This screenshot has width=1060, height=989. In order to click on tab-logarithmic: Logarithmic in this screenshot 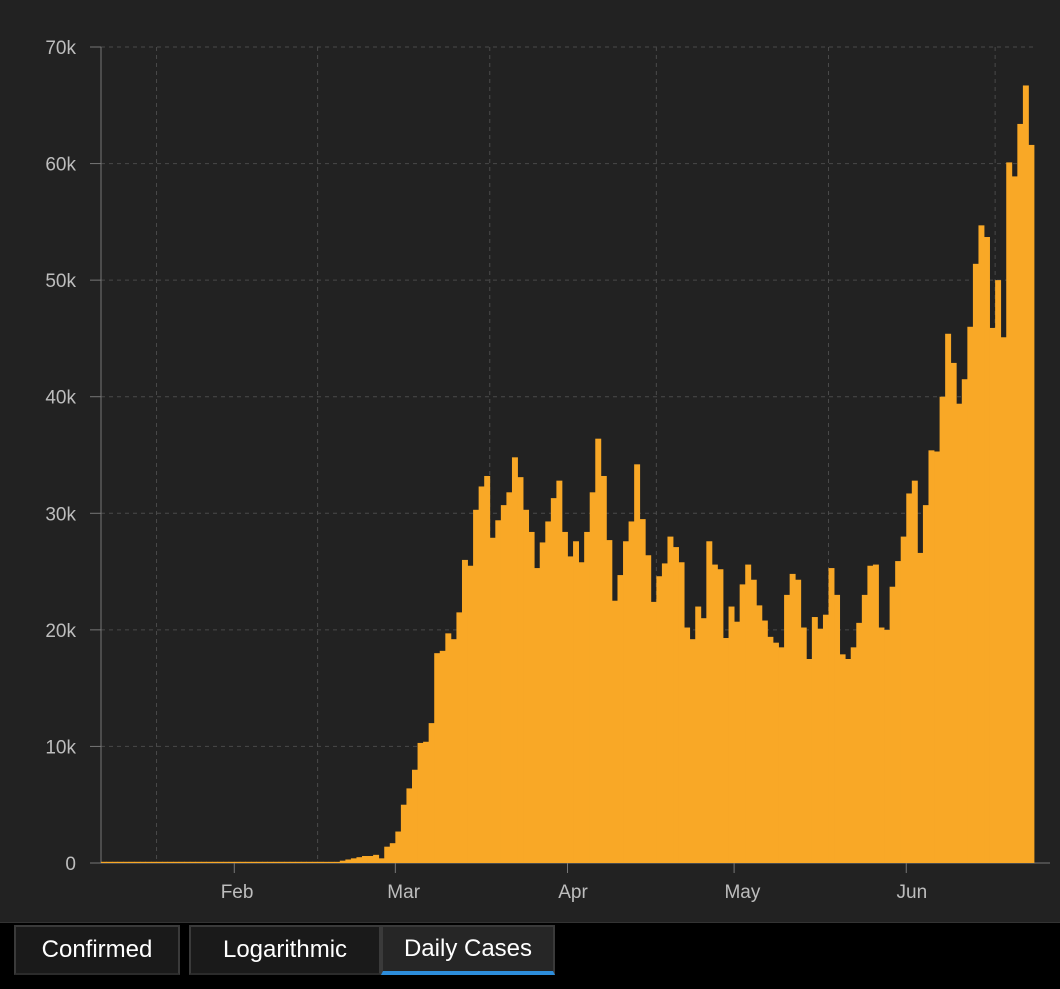, I will do `click(285, 950)`.